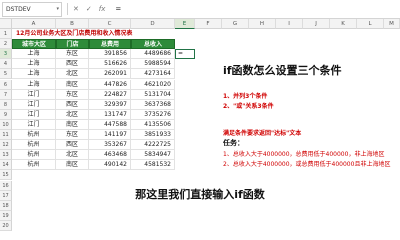 This screenshot has width=400, height=240. I want to click on task-2: 2、总收入大于4000000，或总费用低于400000且非上海地区, so click(307, 164).